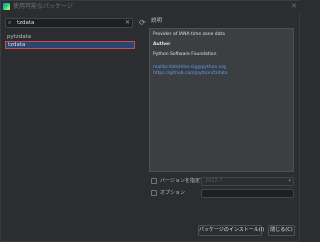 The image size is (320, 242). What do you see at coordinates (154, 193) in the screenshot?
I see `options-checkbox` at bounding box center [154, 193].